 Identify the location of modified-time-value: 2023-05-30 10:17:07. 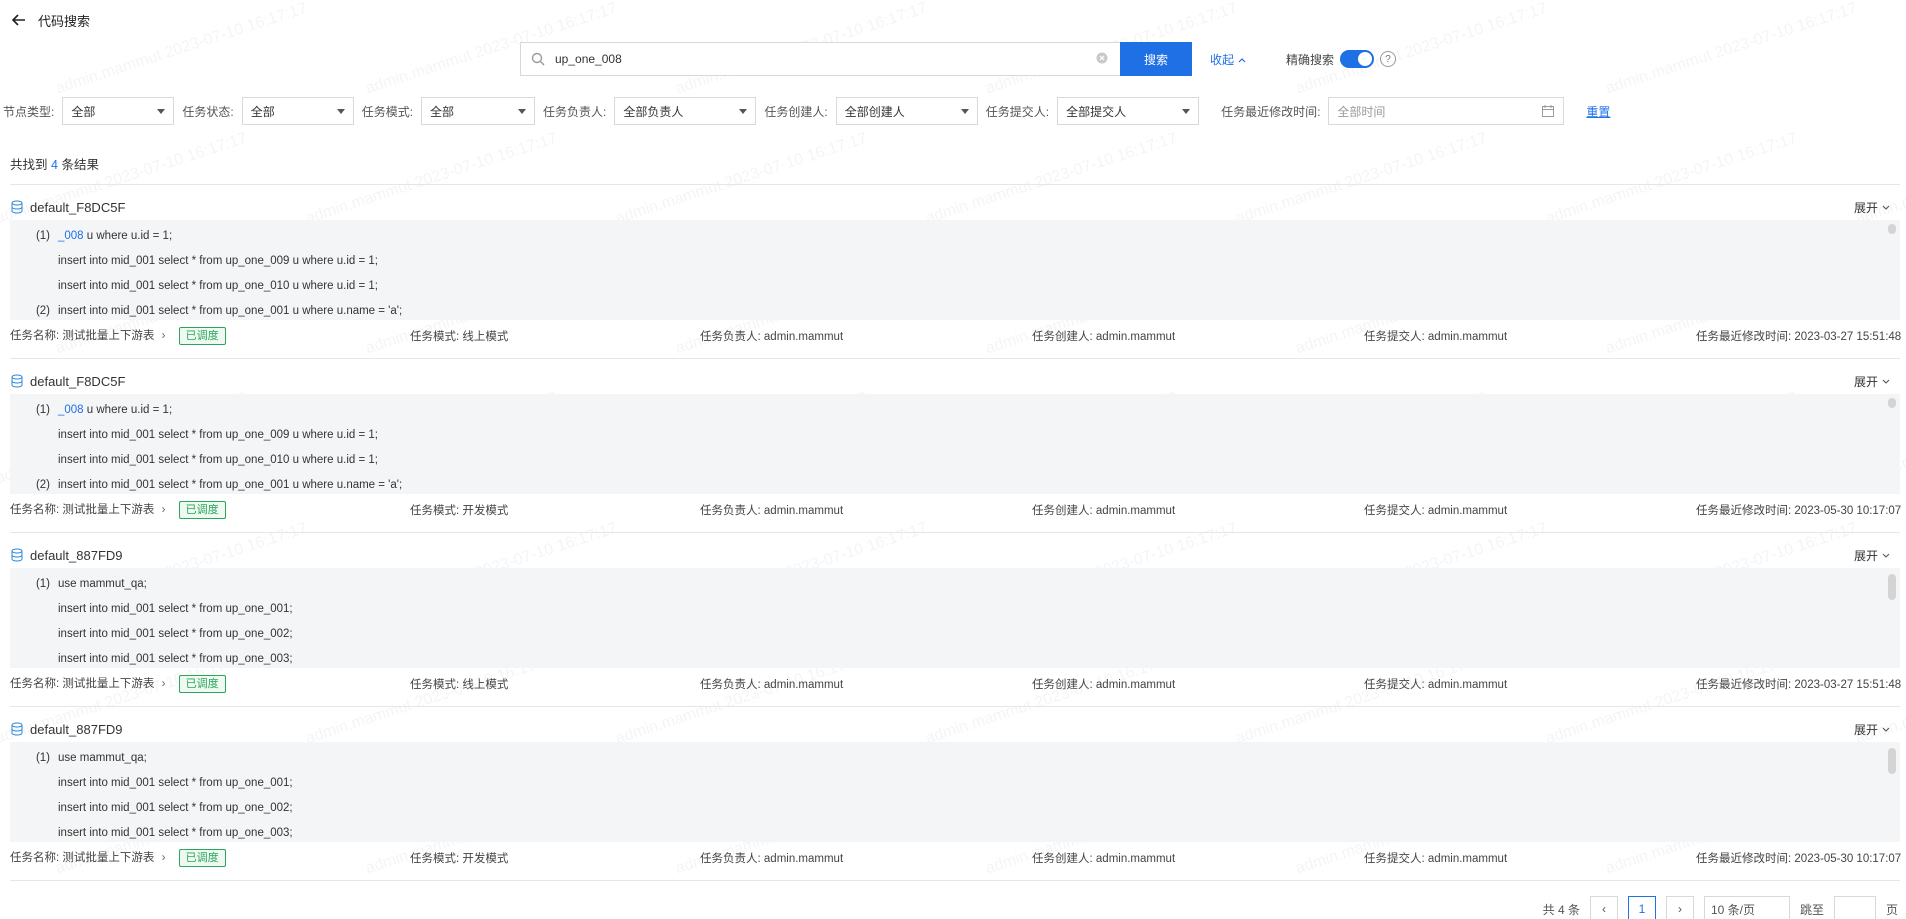
(1848, 511).